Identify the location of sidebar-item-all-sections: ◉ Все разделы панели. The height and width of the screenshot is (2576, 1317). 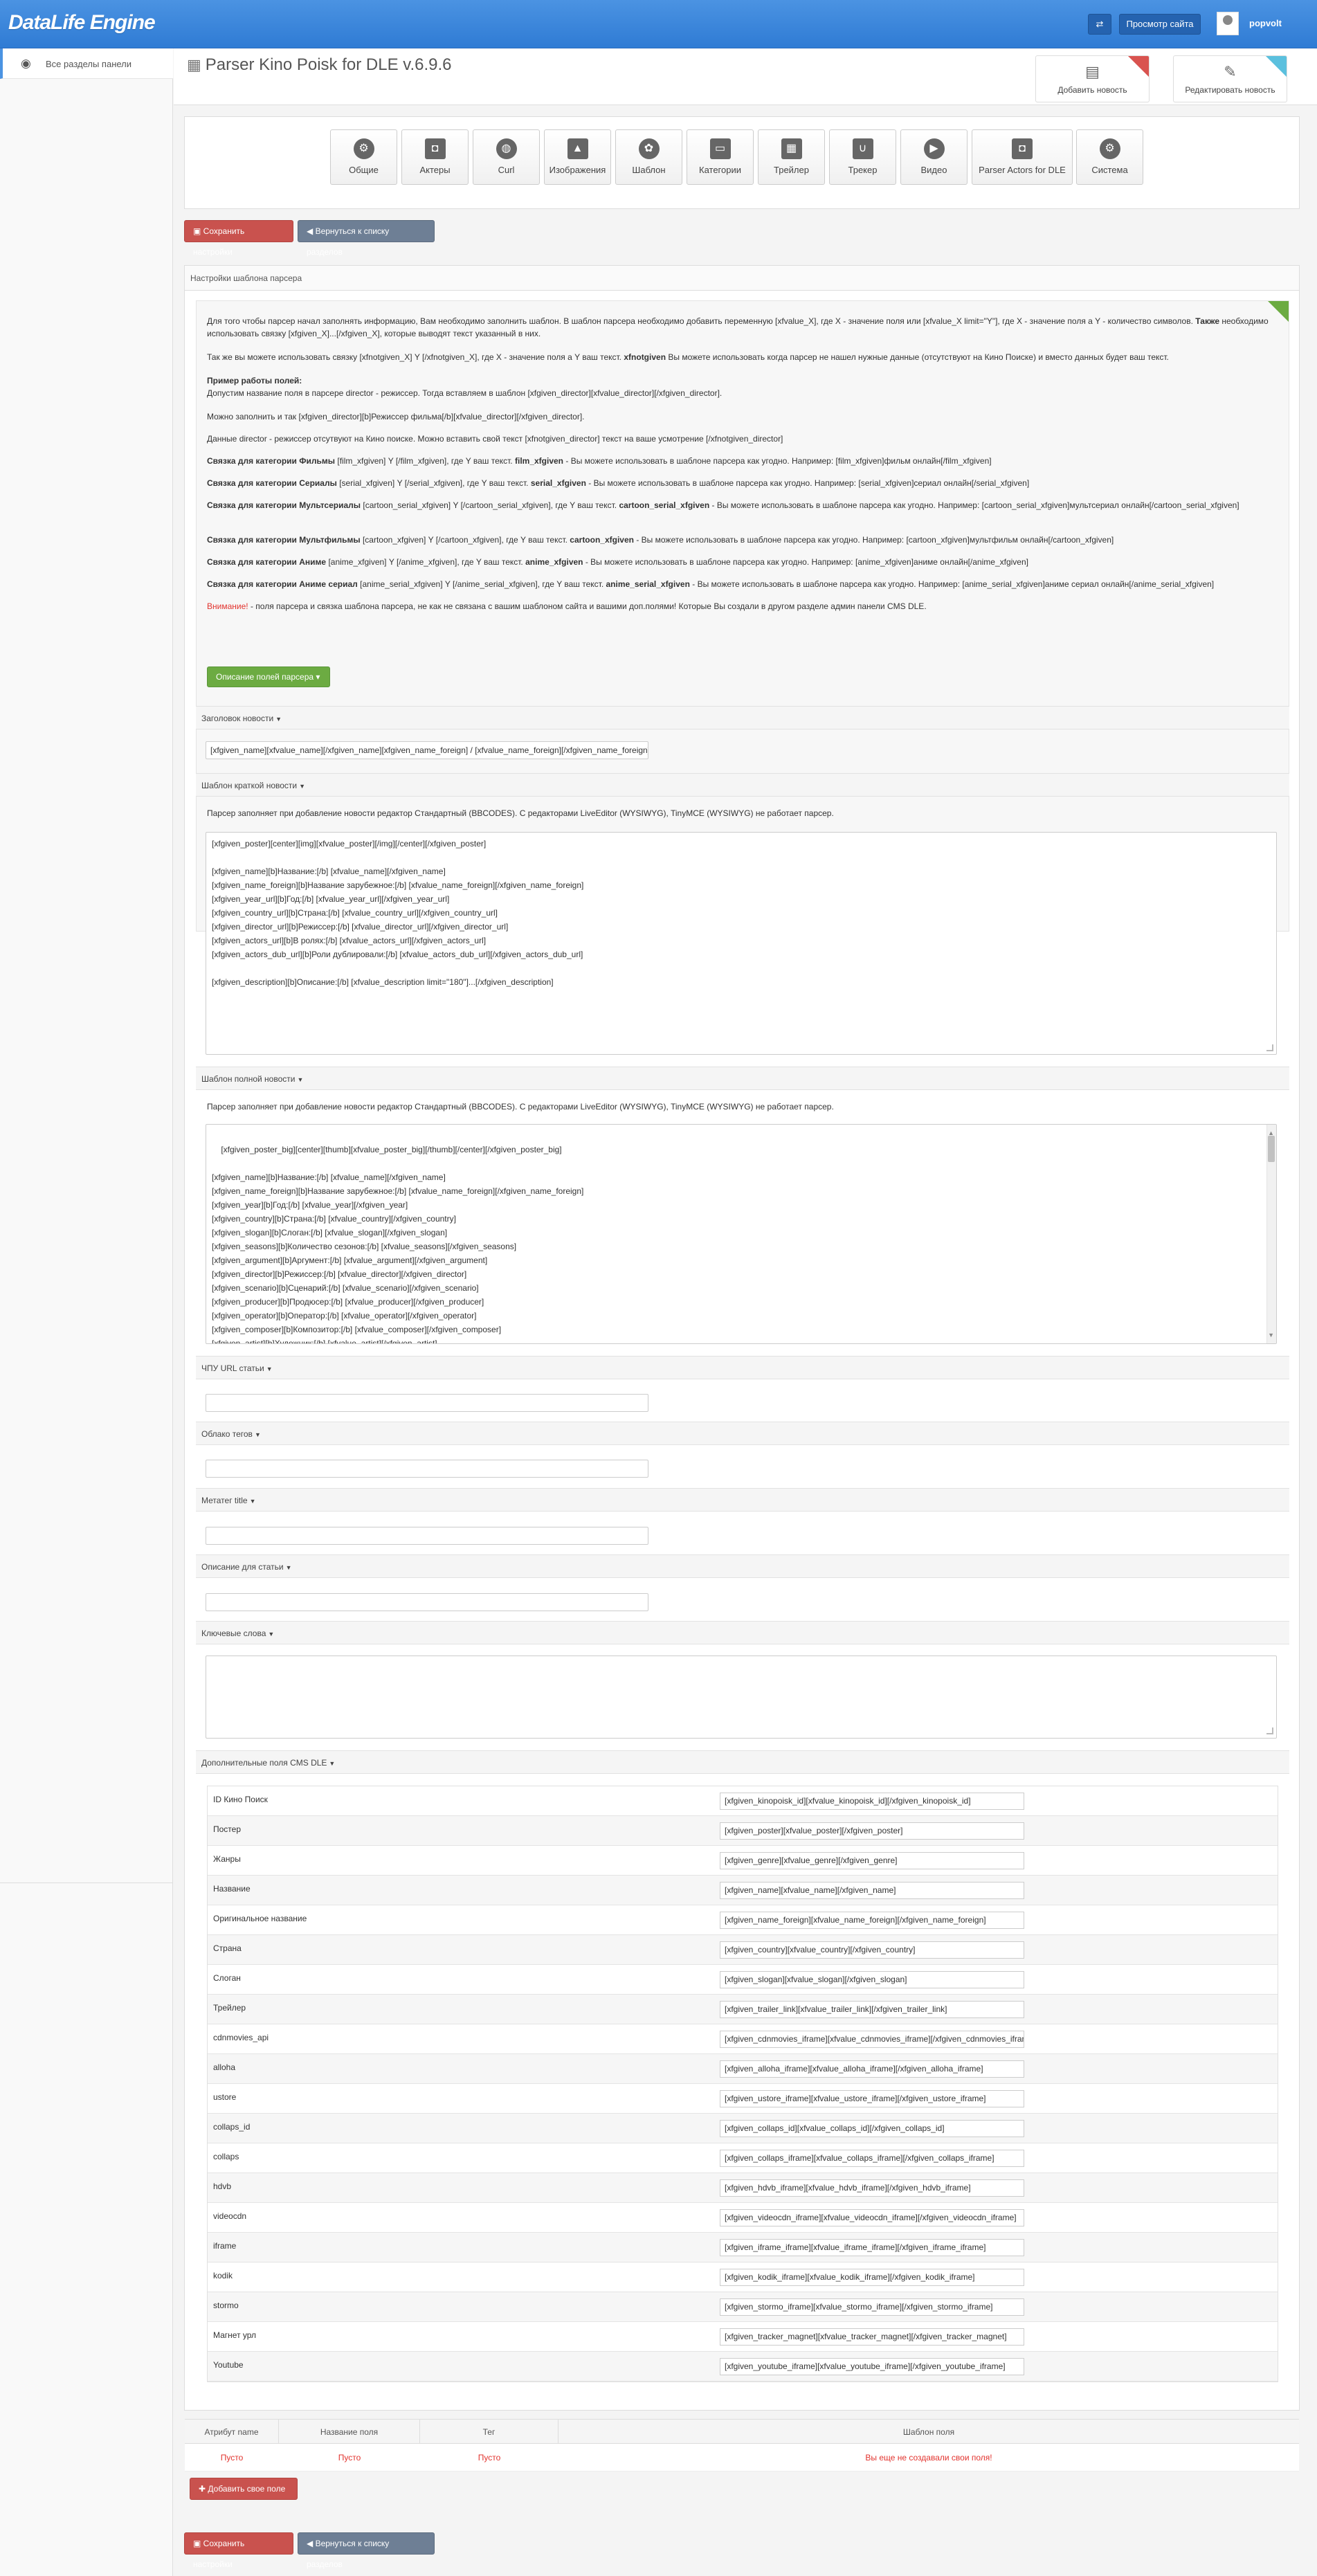
(86, 63).